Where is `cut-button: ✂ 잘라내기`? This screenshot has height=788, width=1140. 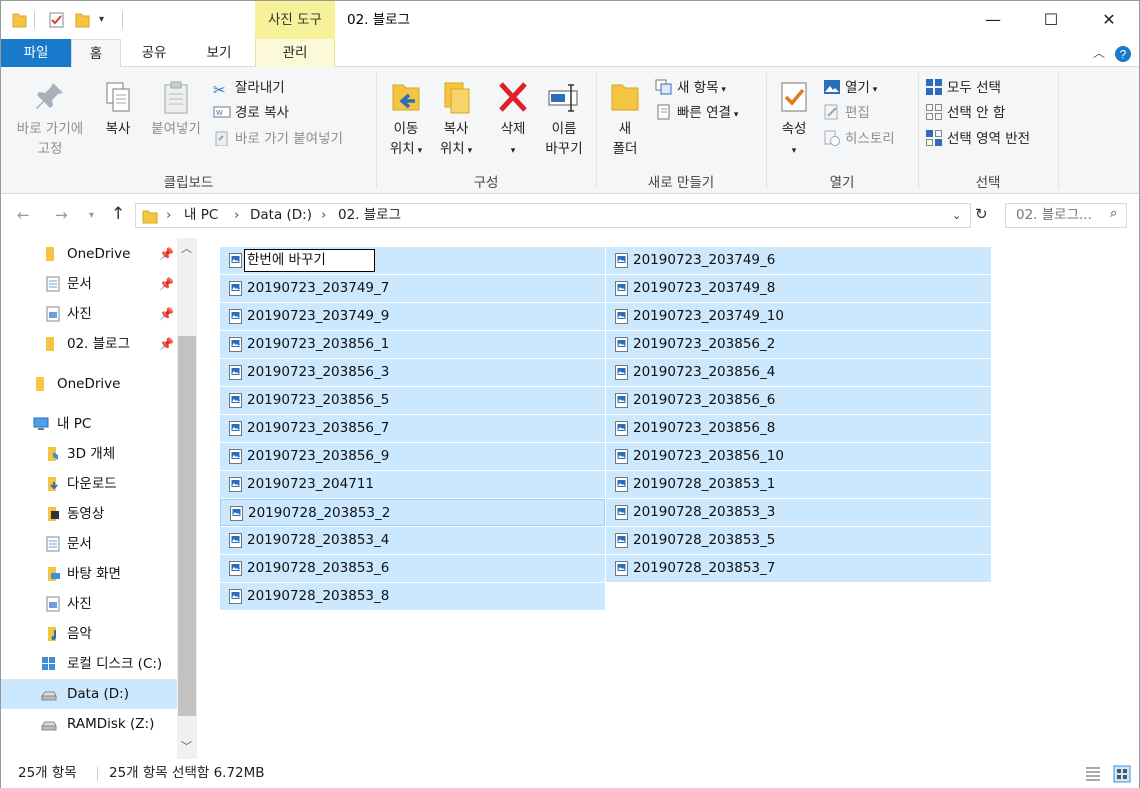 cut-button: ✂ 잘라내기 is located at coordinates (249, 88).